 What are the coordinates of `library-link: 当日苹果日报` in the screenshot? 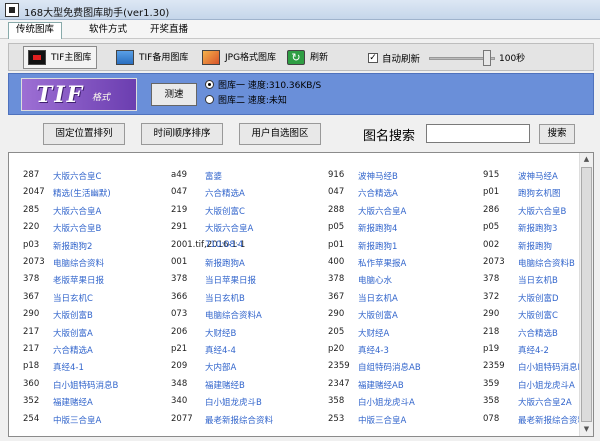 It's located at (230, 280).